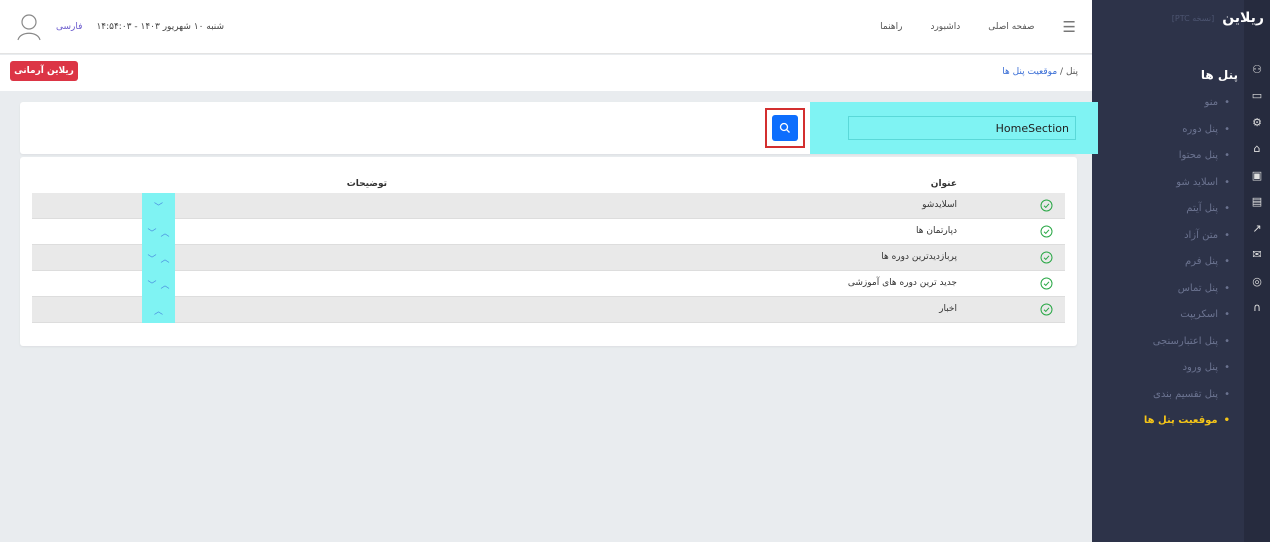 The image size is (1270, 542). Describe the element at coordinates (1168, 209) in the screenshot. I see `sidebar-item: • پنل آیتم` at that location.